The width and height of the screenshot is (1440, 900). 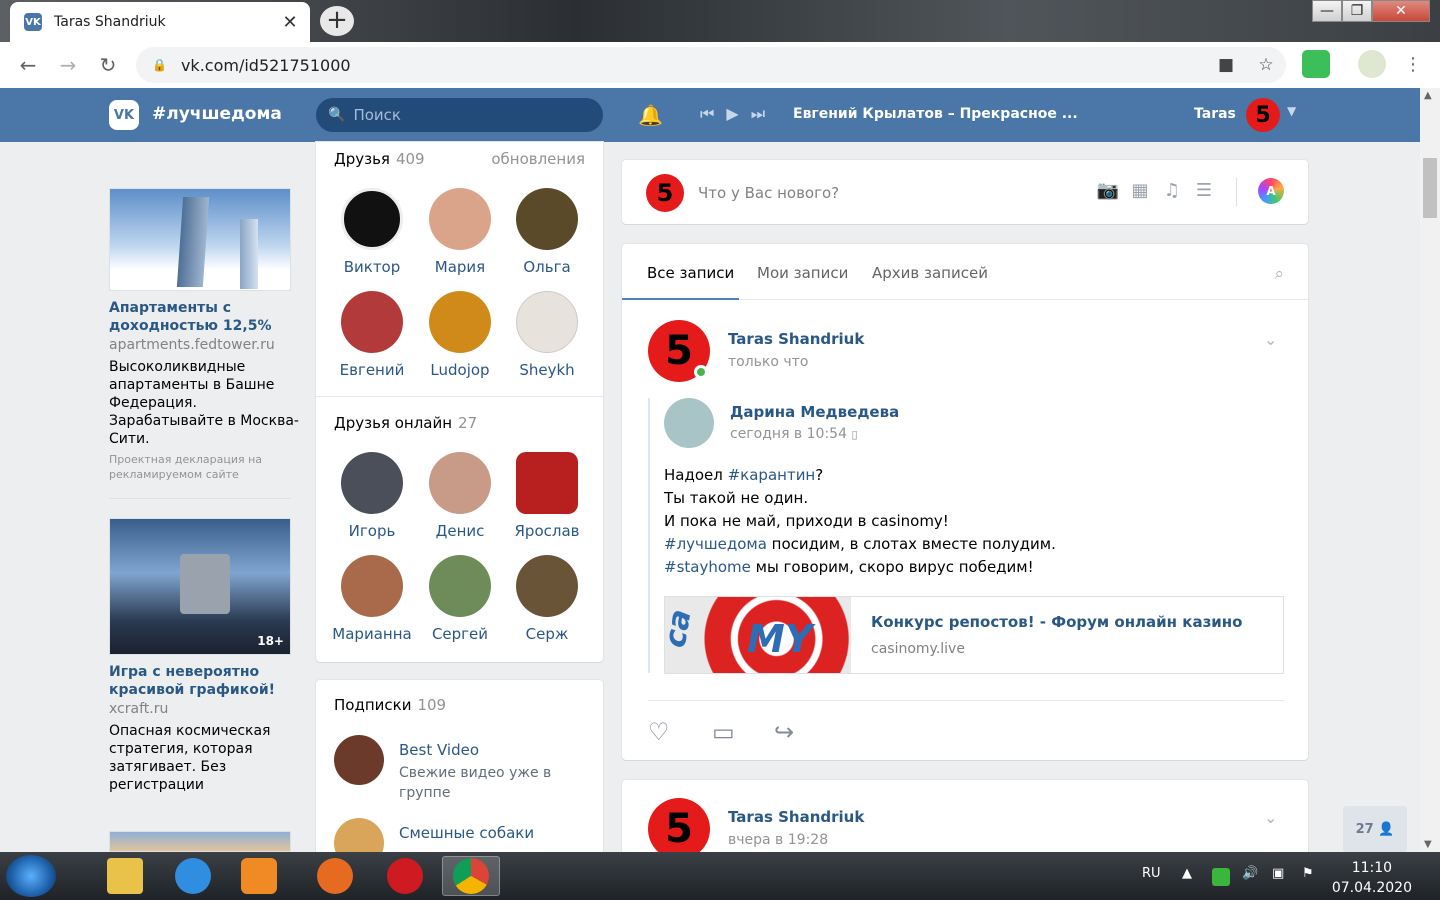 What do you see at coordinates (1250, 873) in the screenshot?
I see `volume-icon: 🔊` at bounding box center [1250, 873].